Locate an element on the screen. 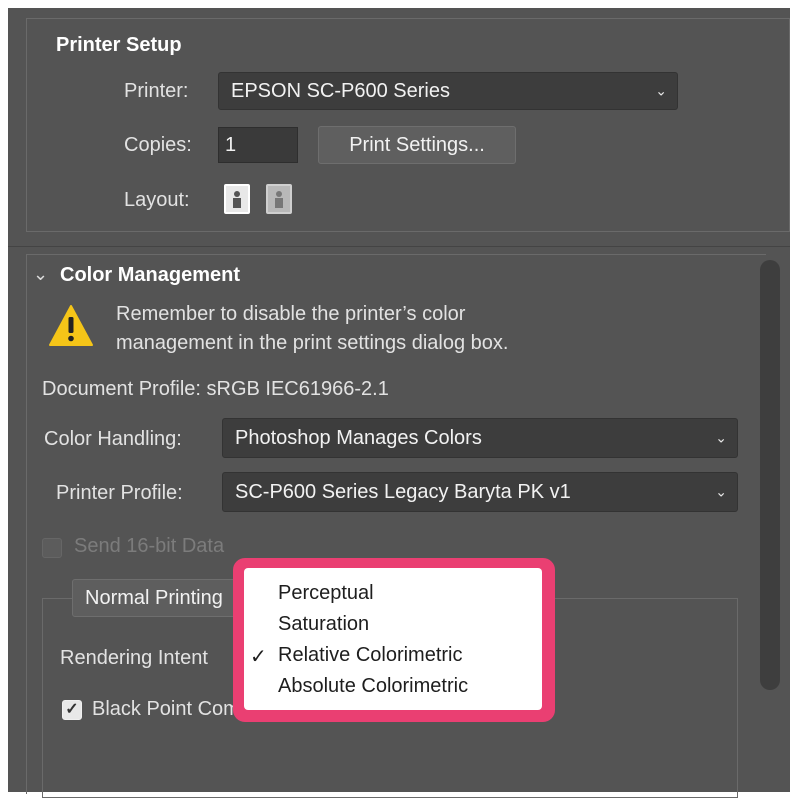 This screenshot has height=798, width=796. checkmark-icon: ✓ is located at coordinates (258, 657).